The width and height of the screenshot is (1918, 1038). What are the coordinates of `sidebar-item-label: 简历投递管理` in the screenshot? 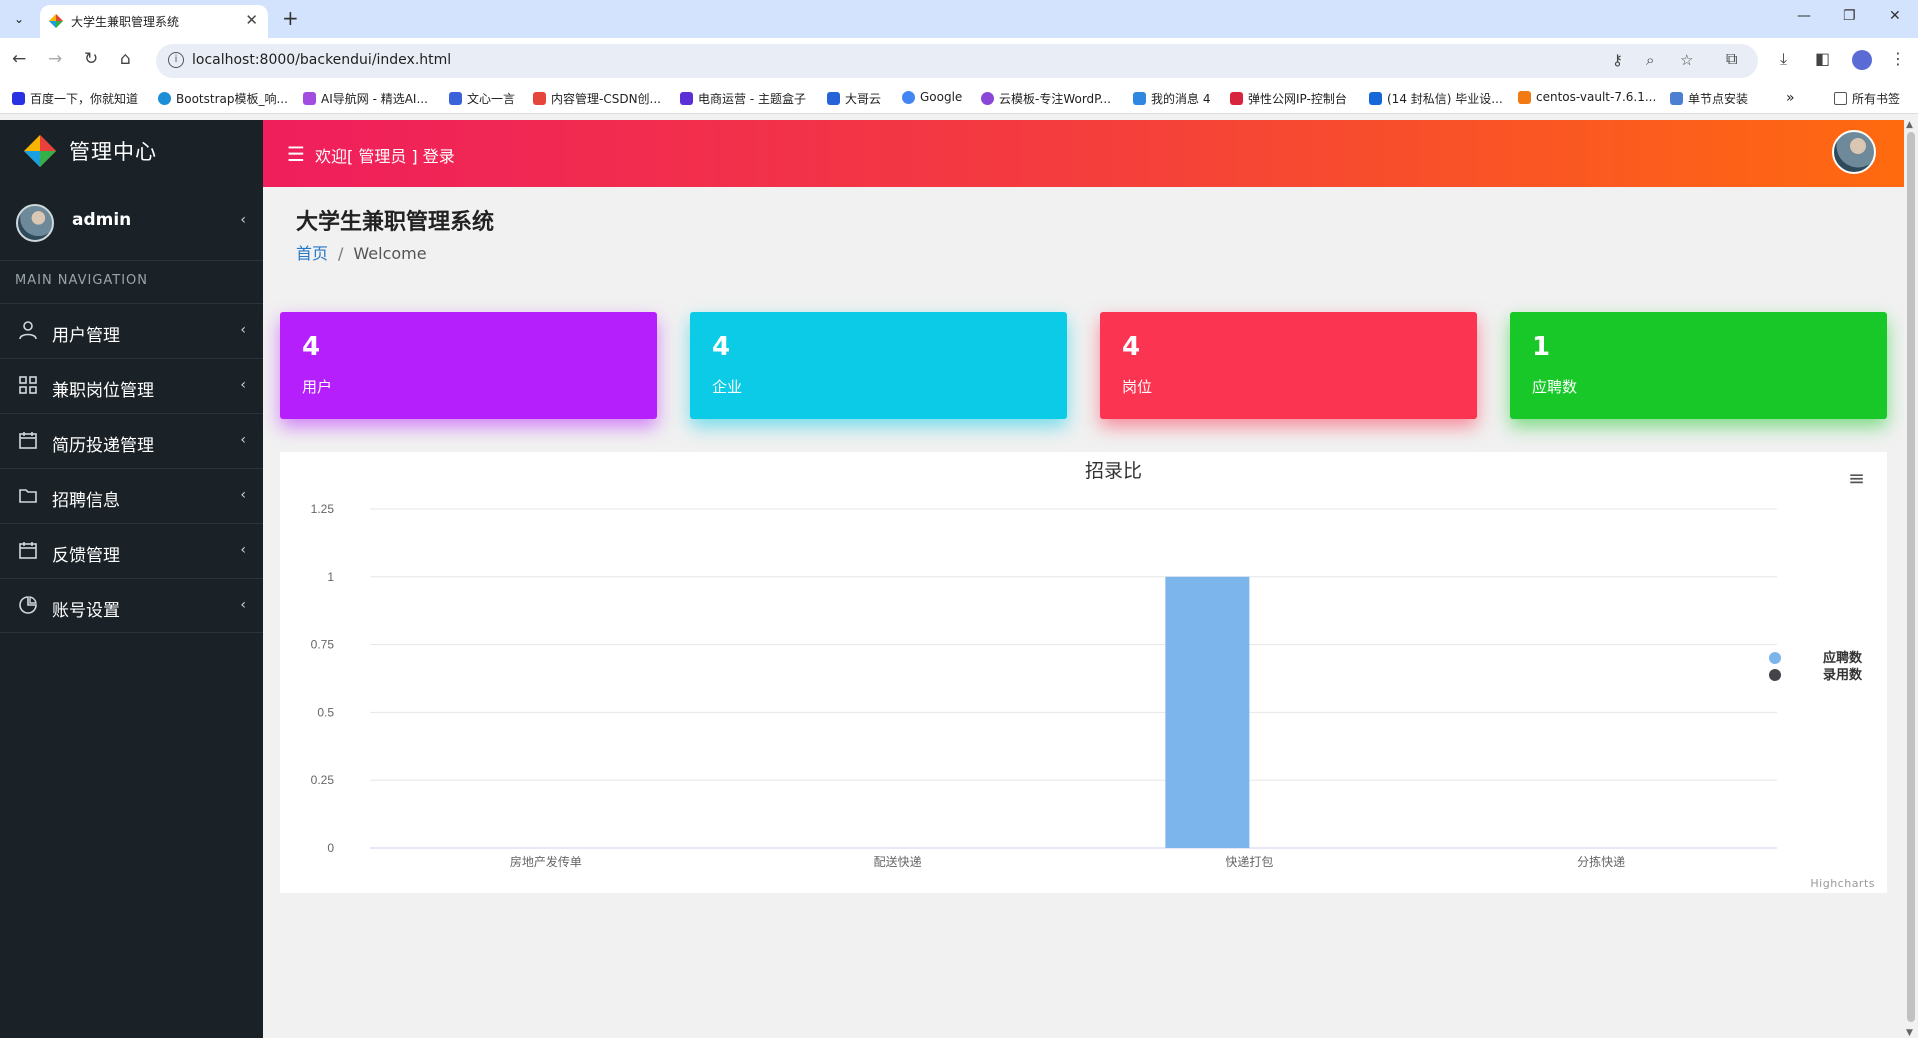 It's located at (103, 446).